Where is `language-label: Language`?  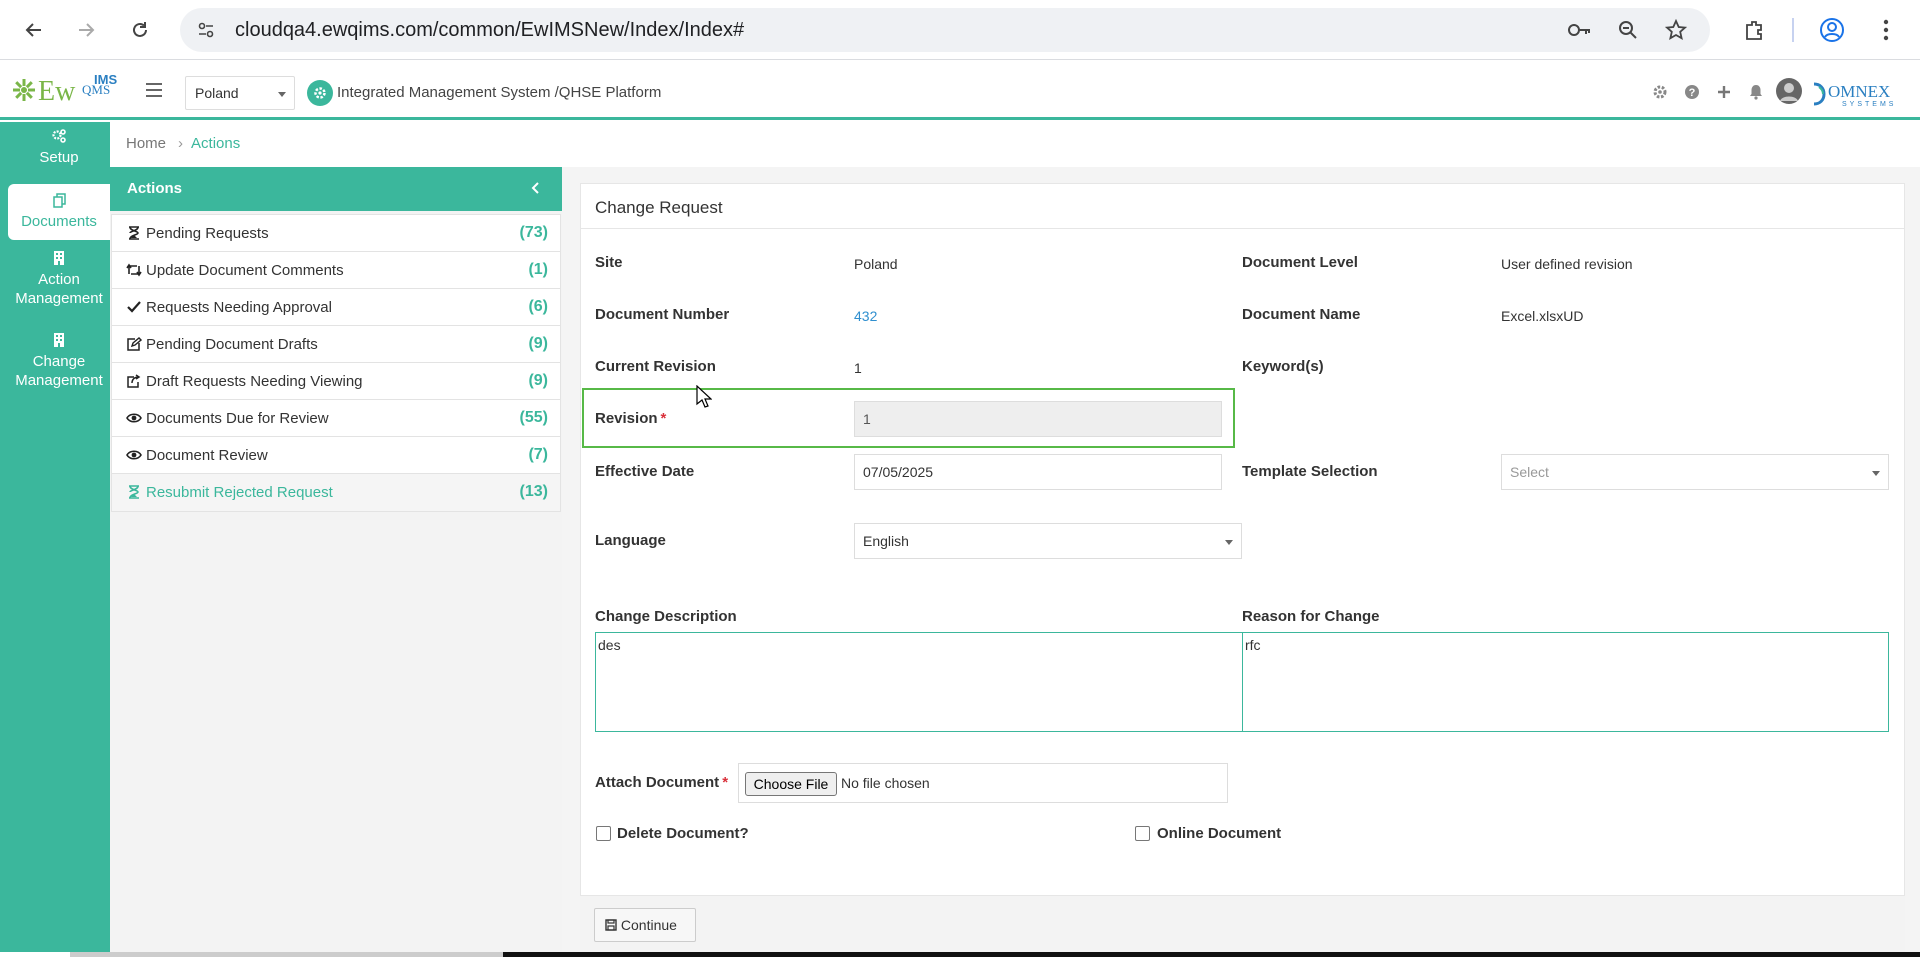
language-label: Language is located at coordinates (630, 540).